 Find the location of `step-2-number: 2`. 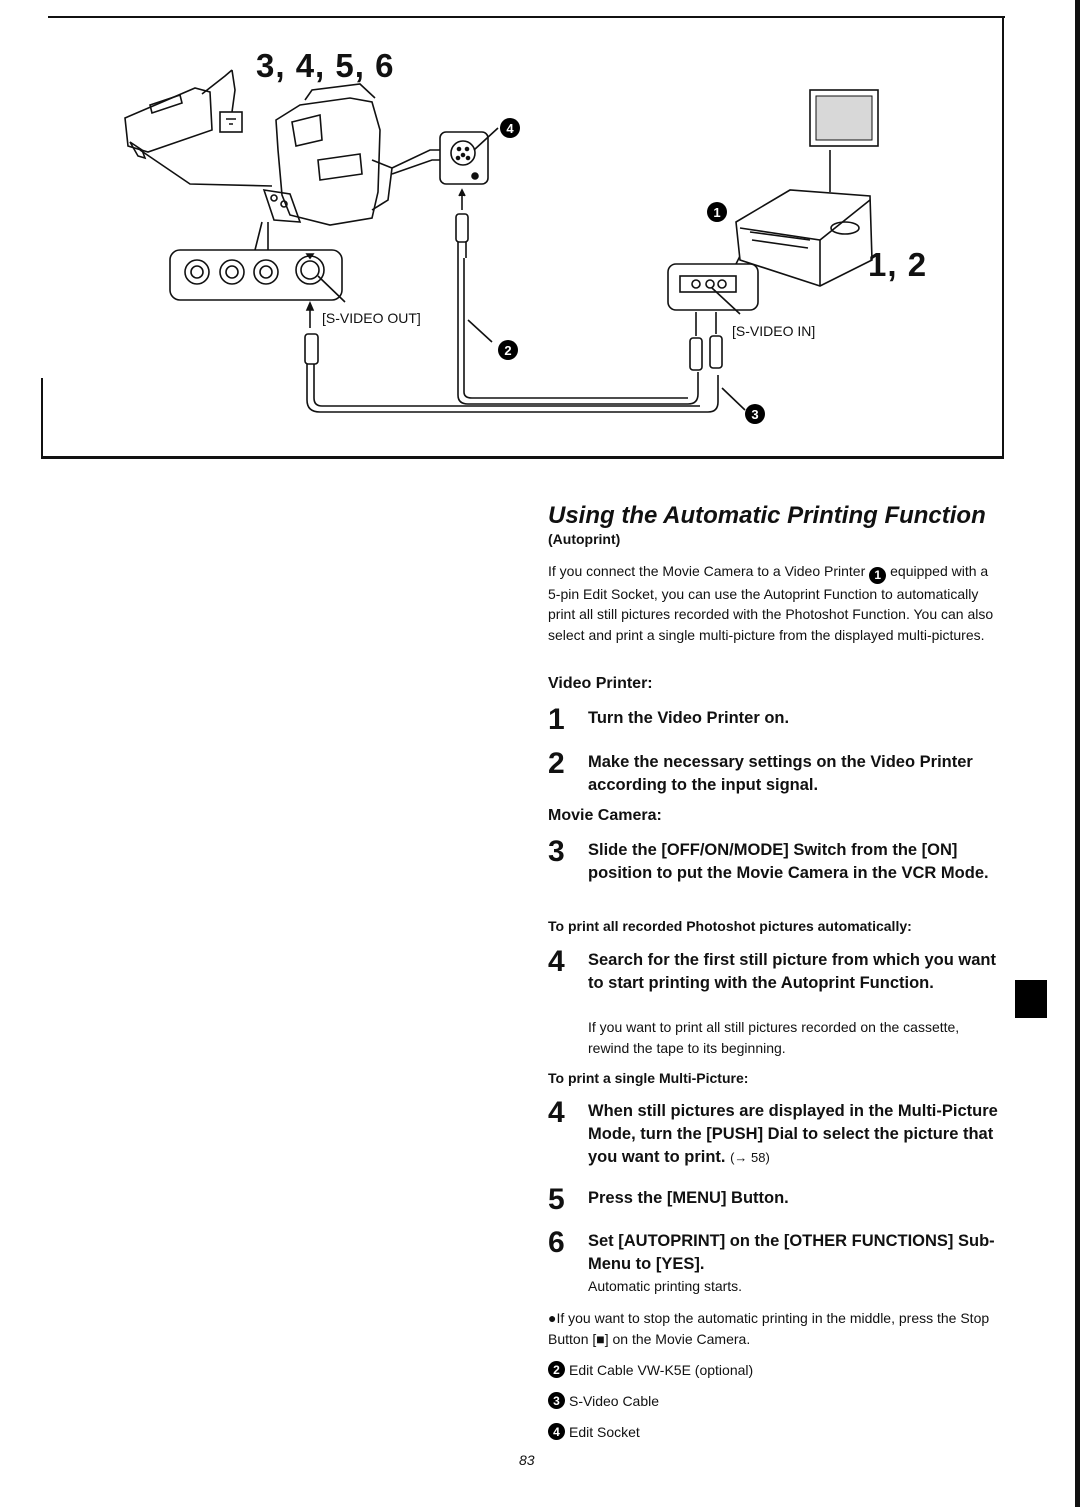

step-2-number: 2 is located at coordinates (556, 763).